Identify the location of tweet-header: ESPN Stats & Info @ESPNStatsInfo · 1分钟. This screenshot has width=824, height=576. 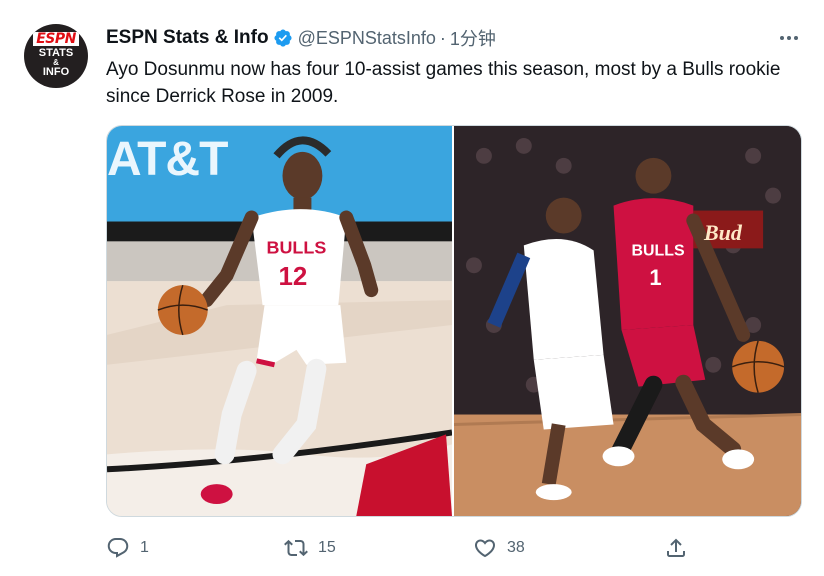
(301, 38).